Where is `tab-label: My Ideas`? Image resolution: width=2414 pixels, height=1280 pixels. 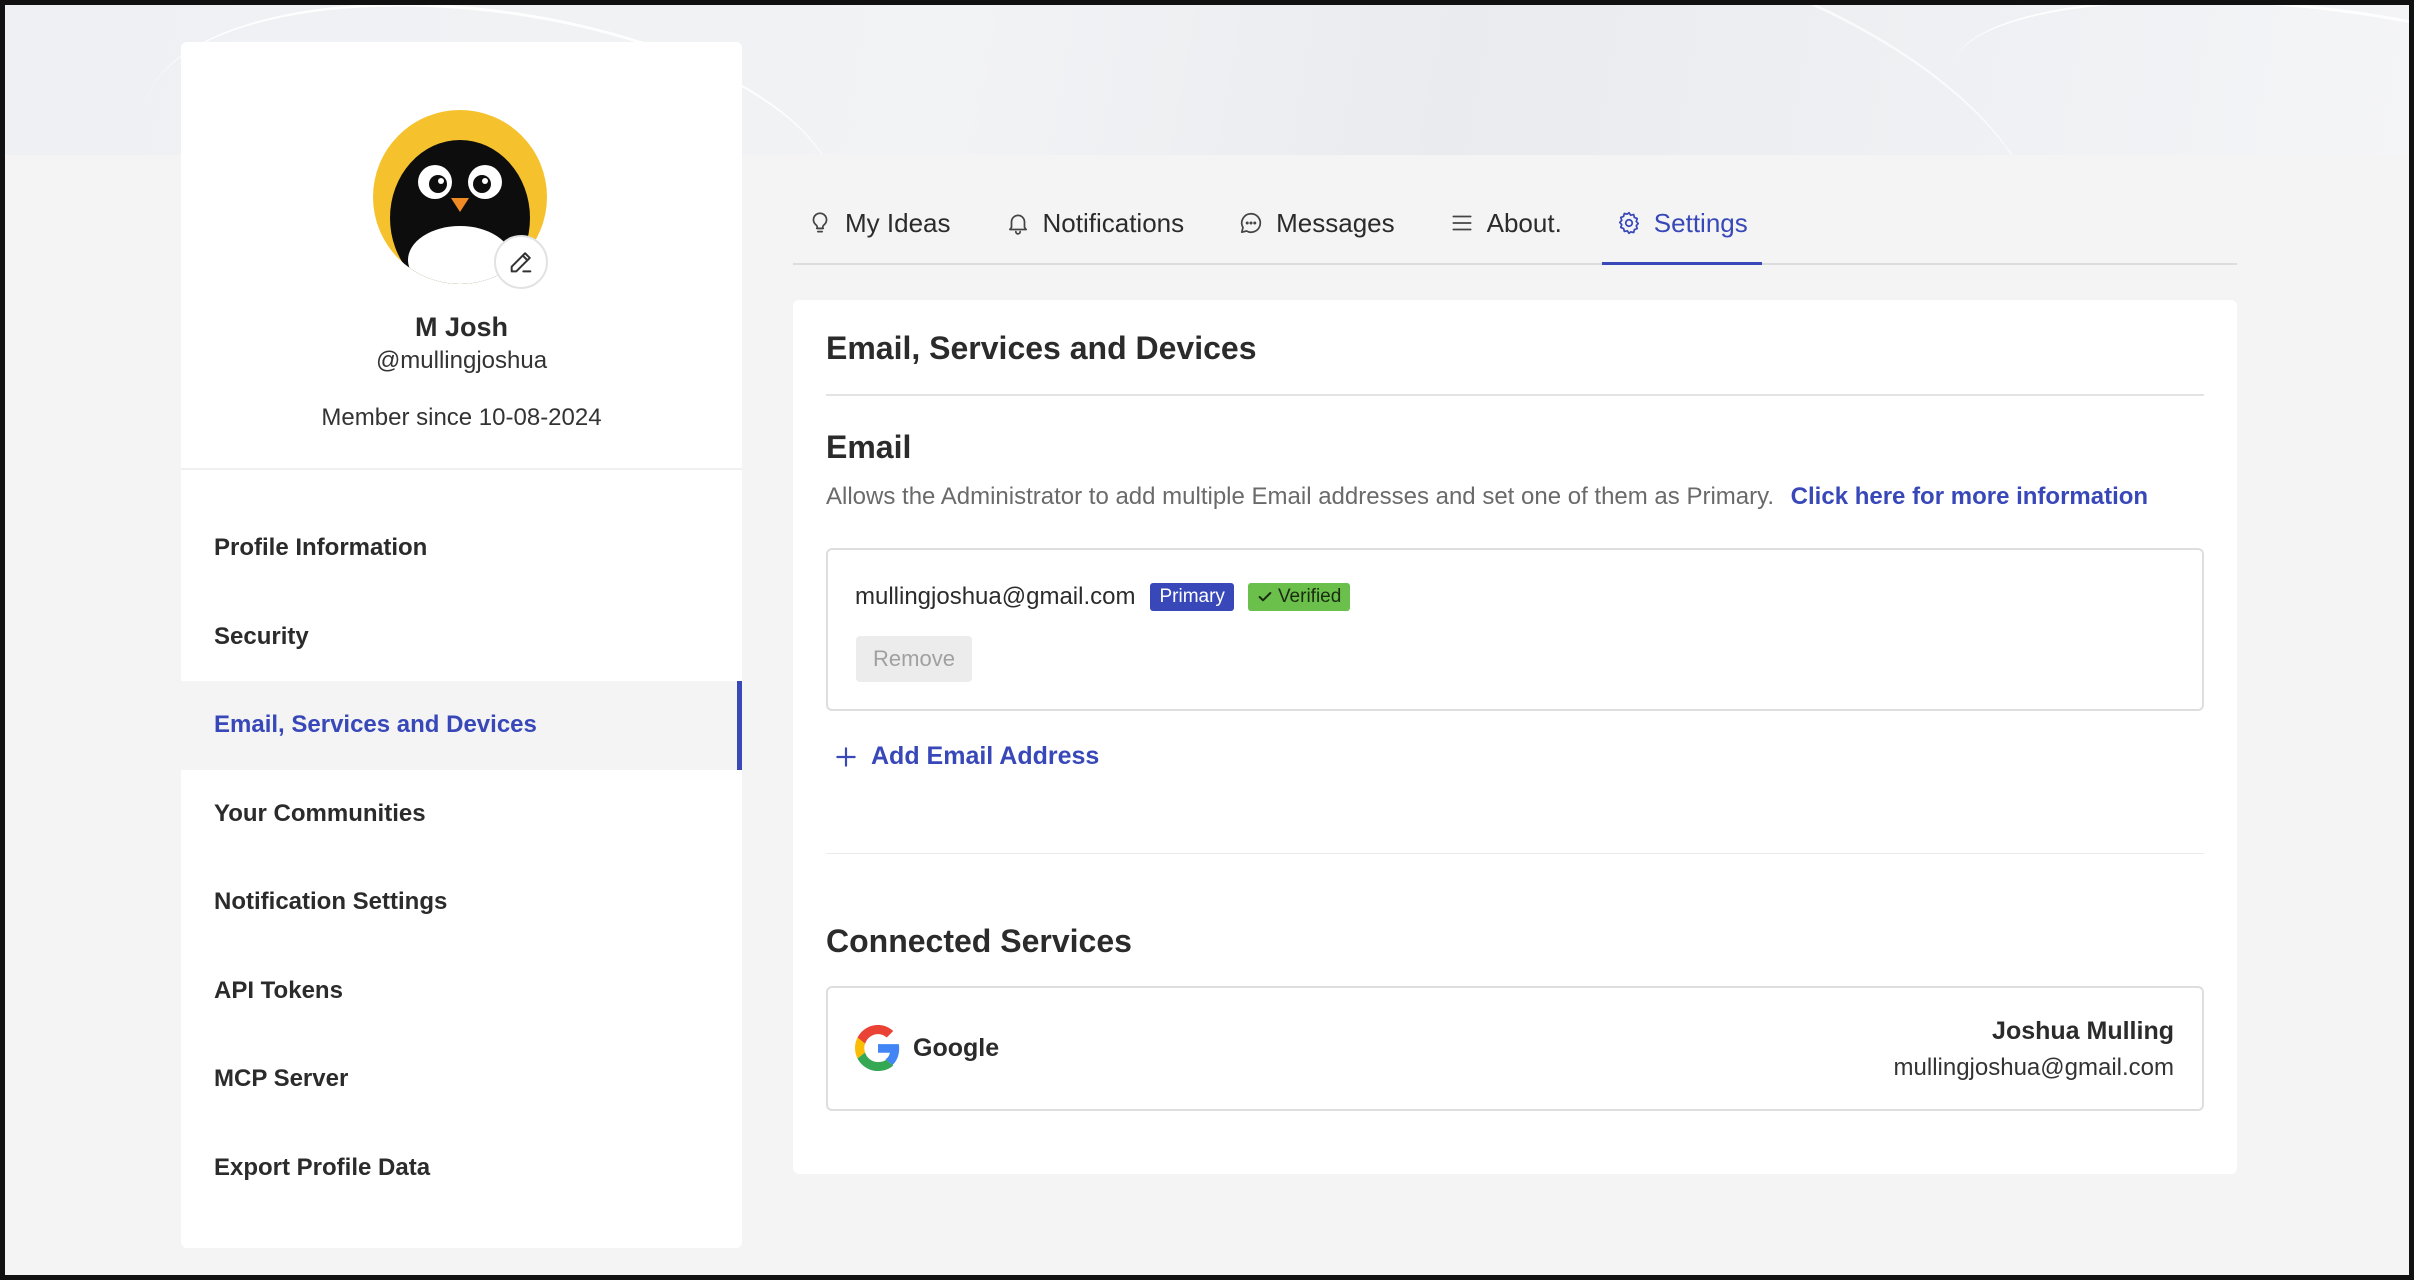
tab-label: My Ideas is located at coordinates (898, 222).